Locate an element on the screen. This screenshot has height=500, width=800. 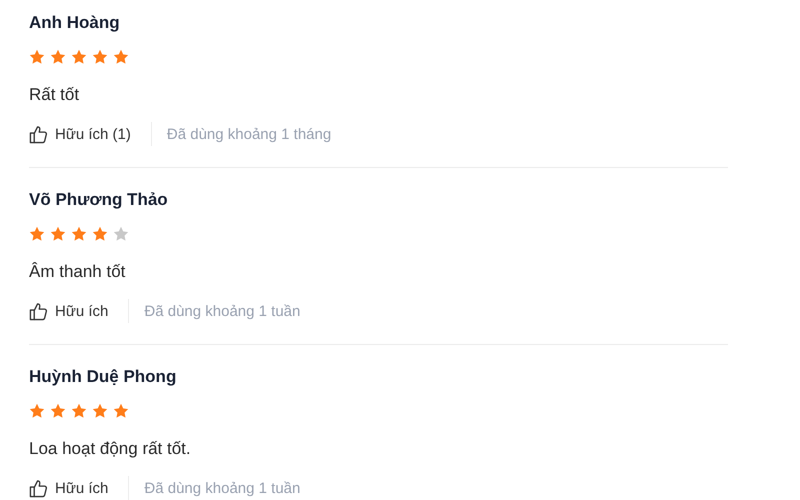
review-text: Âm thanh tốt is located at coordinates (77, 272).